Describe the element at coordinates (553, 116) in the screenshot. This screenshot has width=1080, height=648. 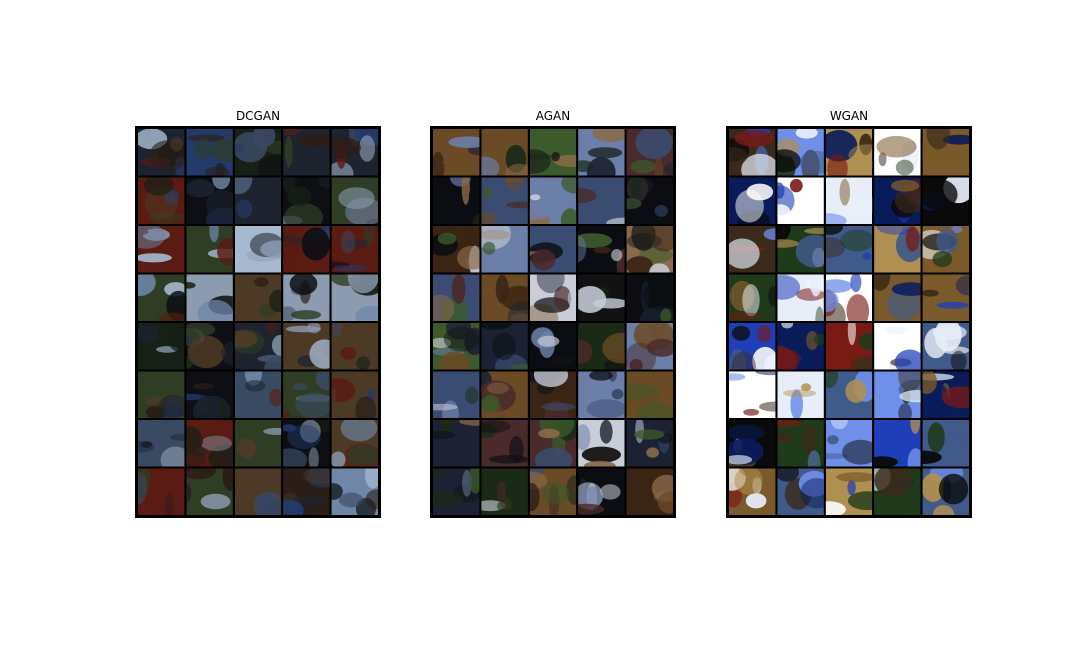
I see `panel-title-agan: AGAN` at that location.